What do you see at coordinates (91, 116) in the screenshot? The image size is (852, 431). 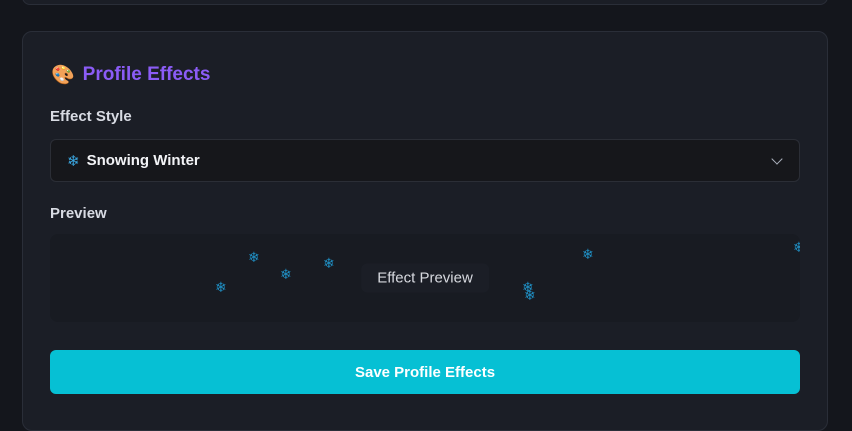 I see `effect-style-label: Effect Style` at bounding box center [91, 116].